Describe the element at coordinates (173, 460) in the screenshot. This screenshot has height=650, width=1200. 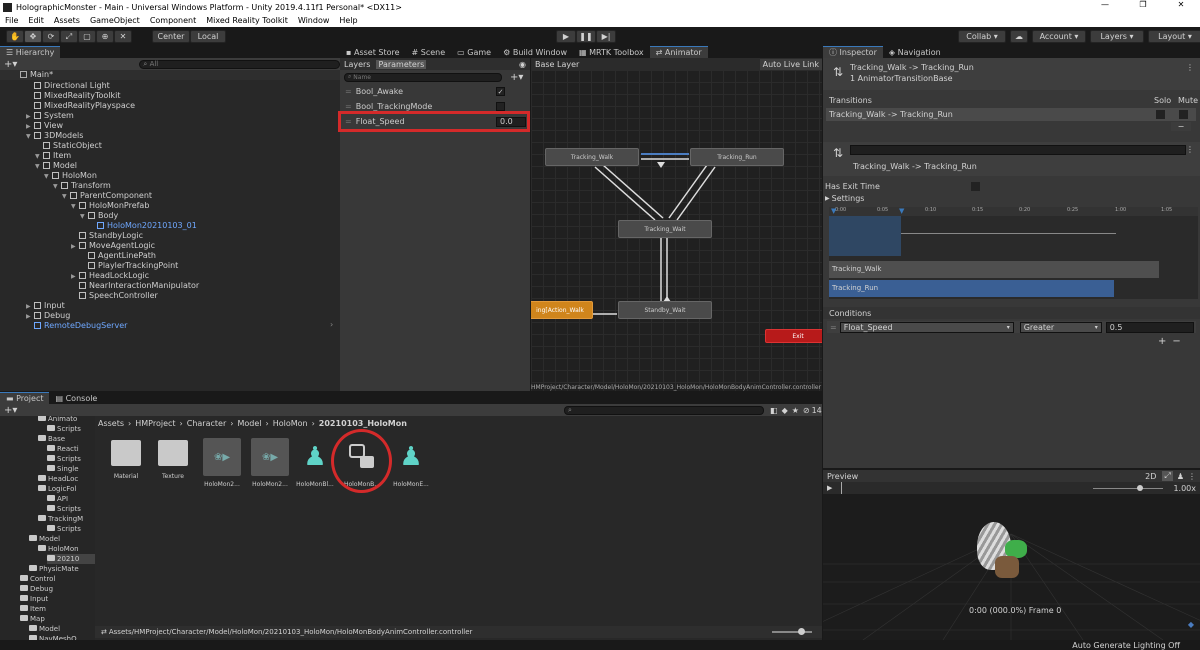
I see `asset-texture-folder: Texture` at that location.